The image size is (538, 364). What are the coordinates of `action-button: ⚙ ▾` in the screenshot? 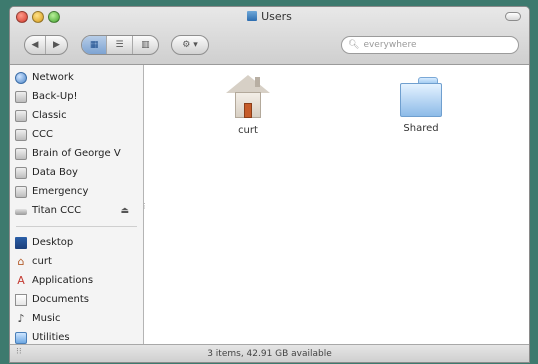 It's located at (190, 45).